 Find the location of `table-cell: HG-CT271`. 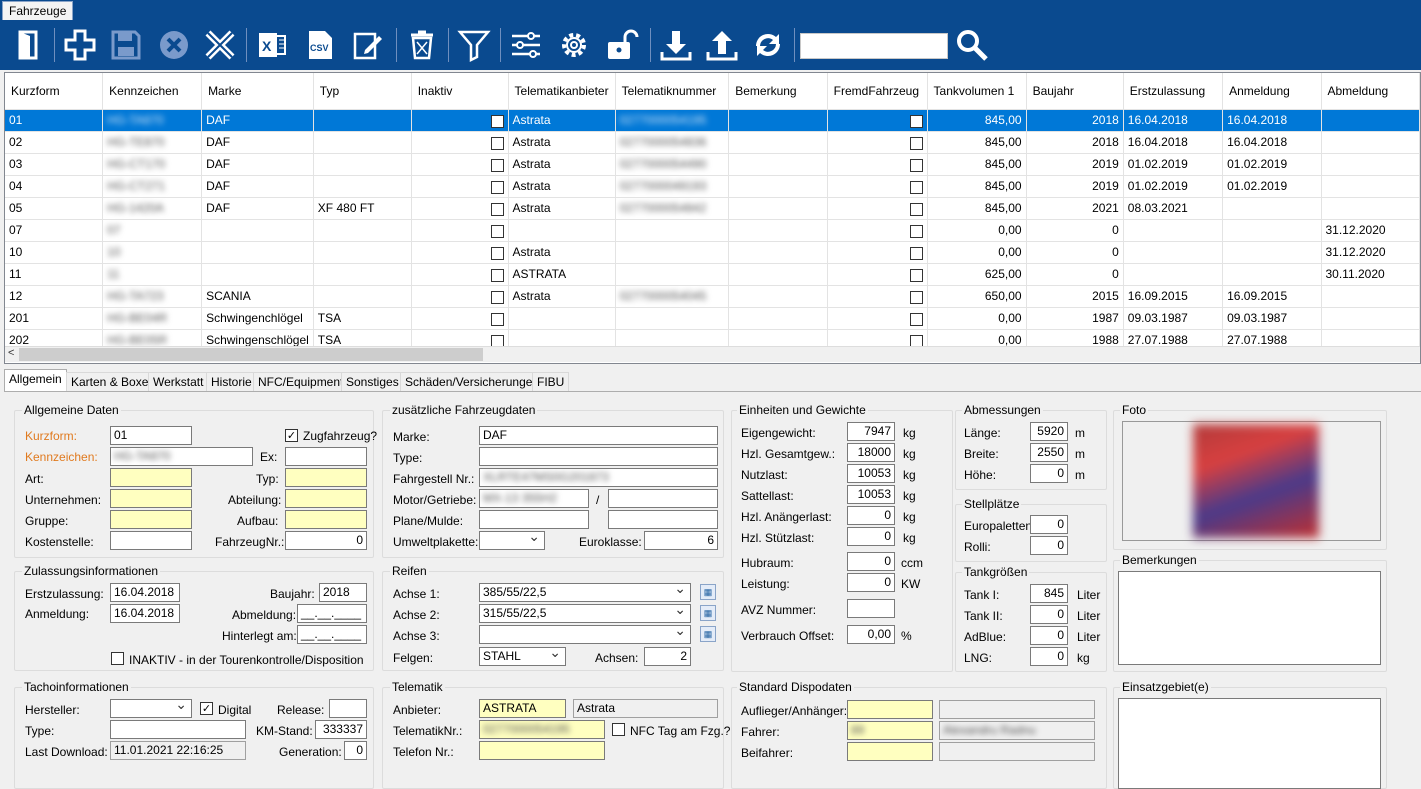

table-cell: HG-CT271 is located at coordinates (152, 186).